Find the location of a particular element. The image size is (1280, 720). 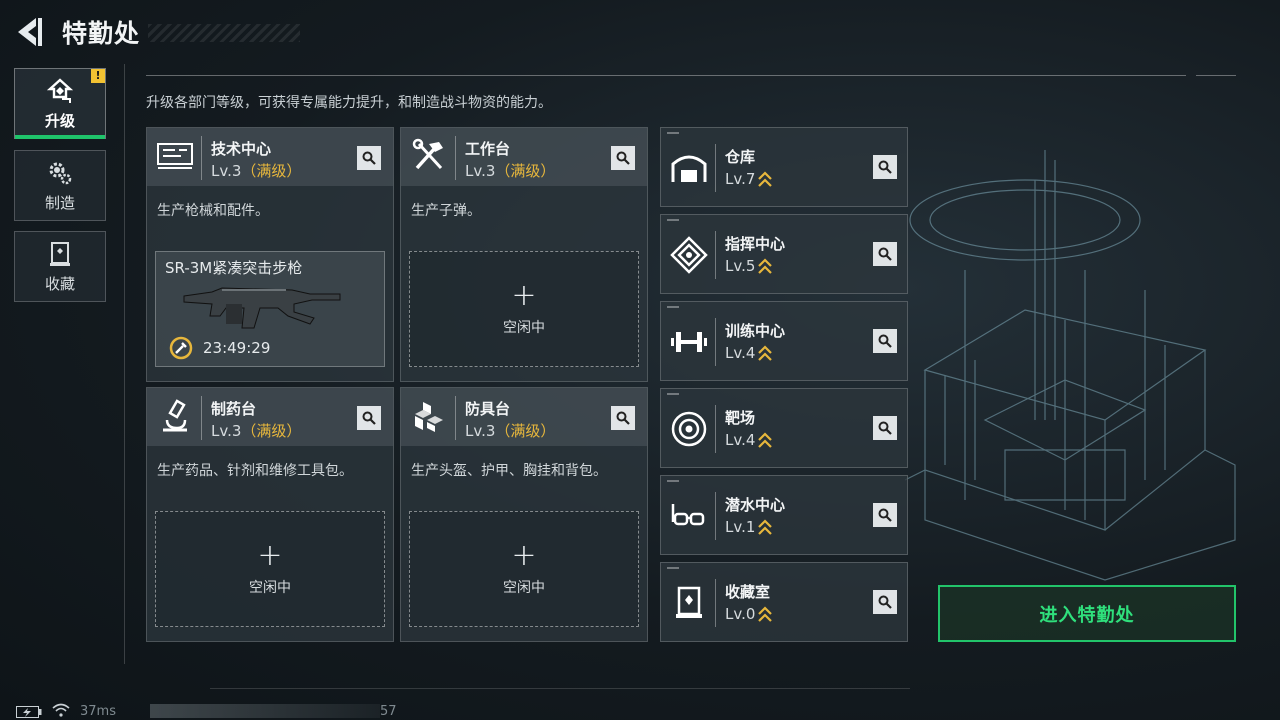

production-slot: SR-3M紧凑突击步枪 23:49:29 is located at coordinates (270, 309).